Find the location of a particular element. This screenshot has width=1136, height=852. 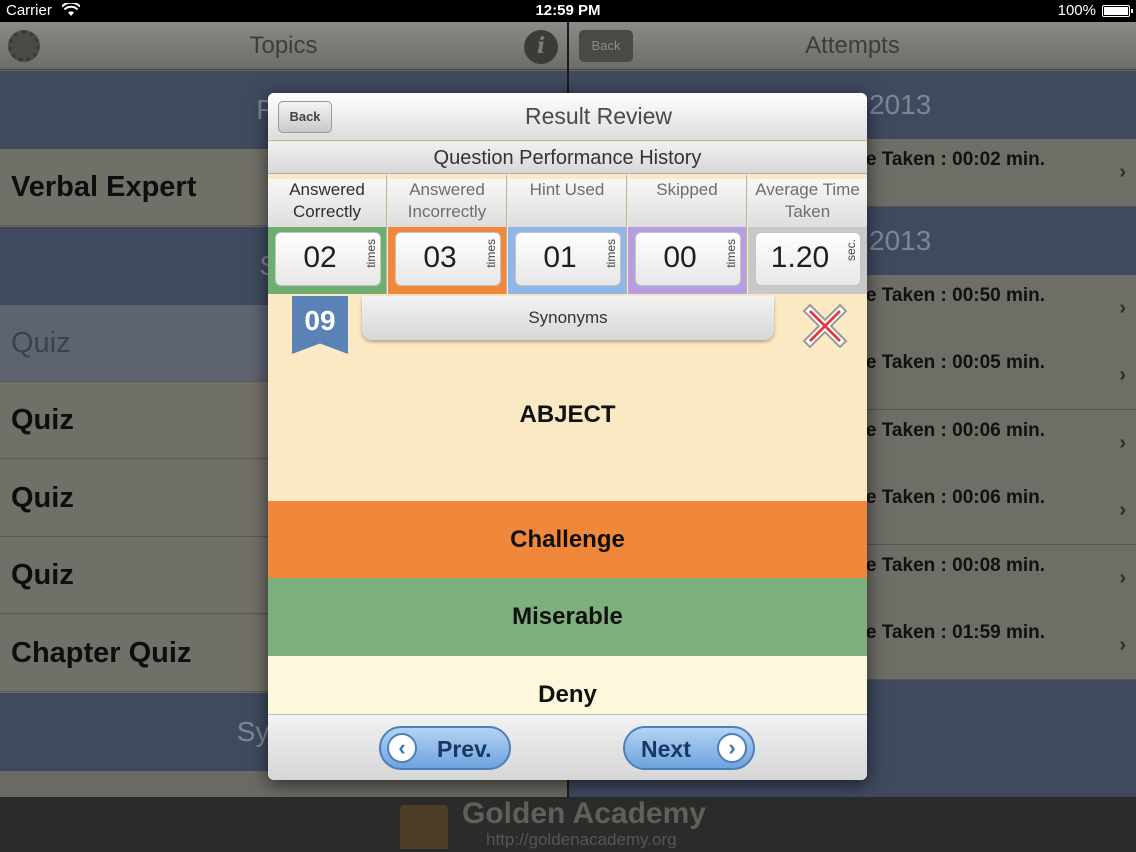

battery-icon is located at coordinates (1117, 11).